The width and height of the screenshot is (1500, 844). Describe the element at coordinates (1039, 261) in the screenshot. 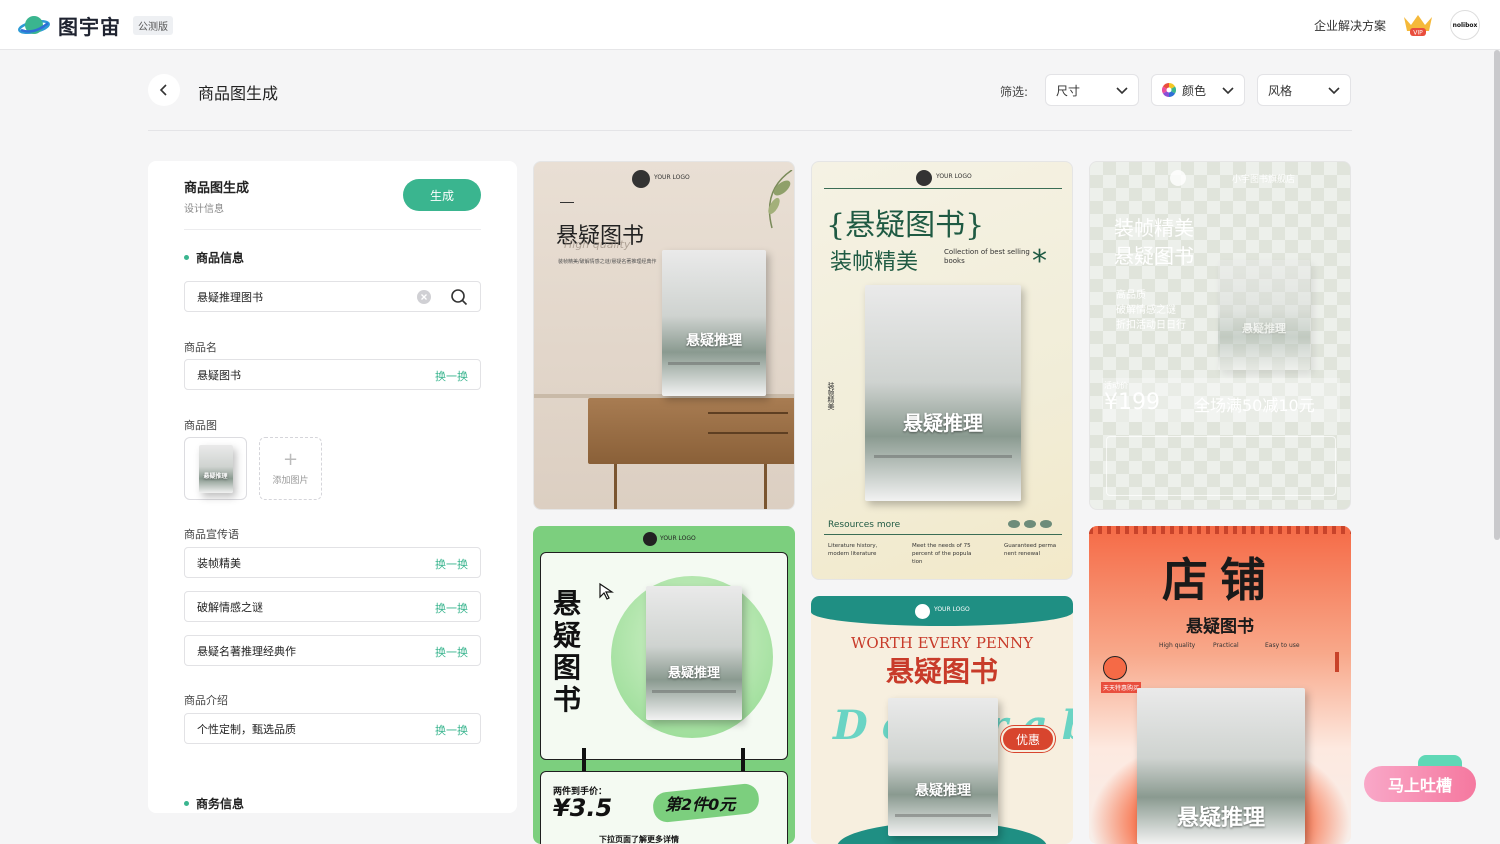

I see `asterisk-icon: *` at that location.